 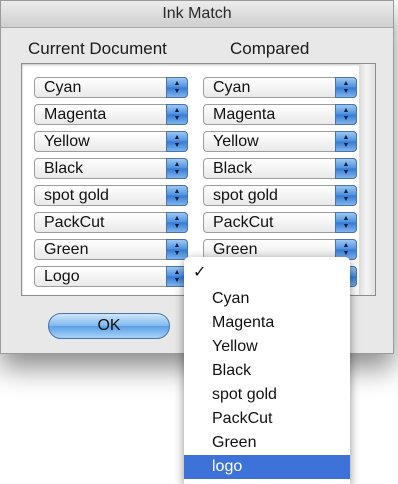 I want to click on menu-item-packcut: PackCut, so click(x=267, y=419).